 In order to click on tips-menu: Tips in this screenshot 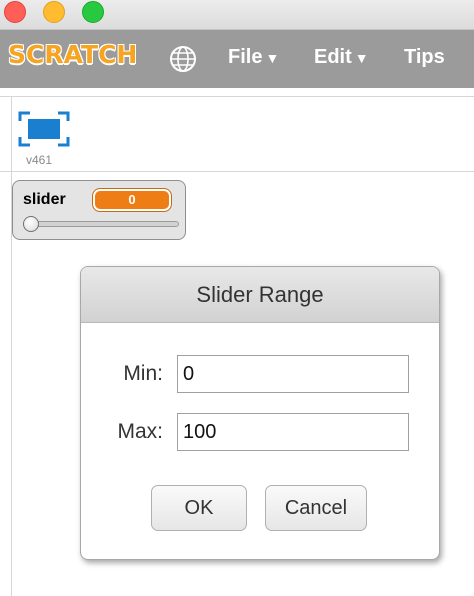, I will do `click(424, 57)`.